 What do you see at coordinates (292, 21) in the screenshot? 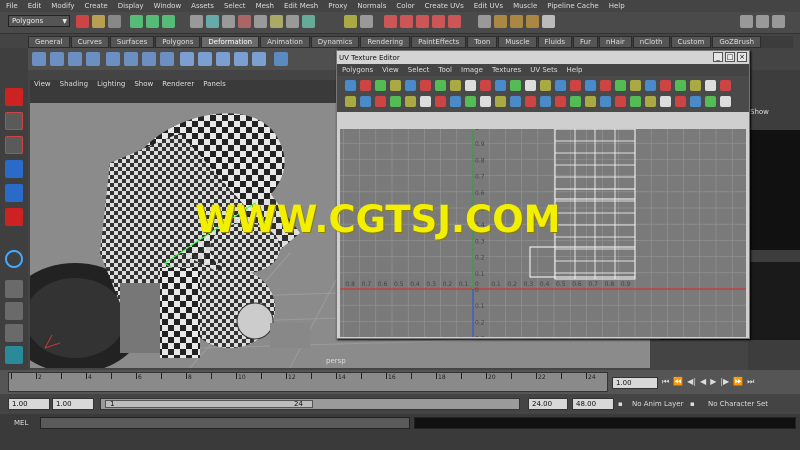
I see `select-by-rendering-icon` at bounding box center [292, 21].